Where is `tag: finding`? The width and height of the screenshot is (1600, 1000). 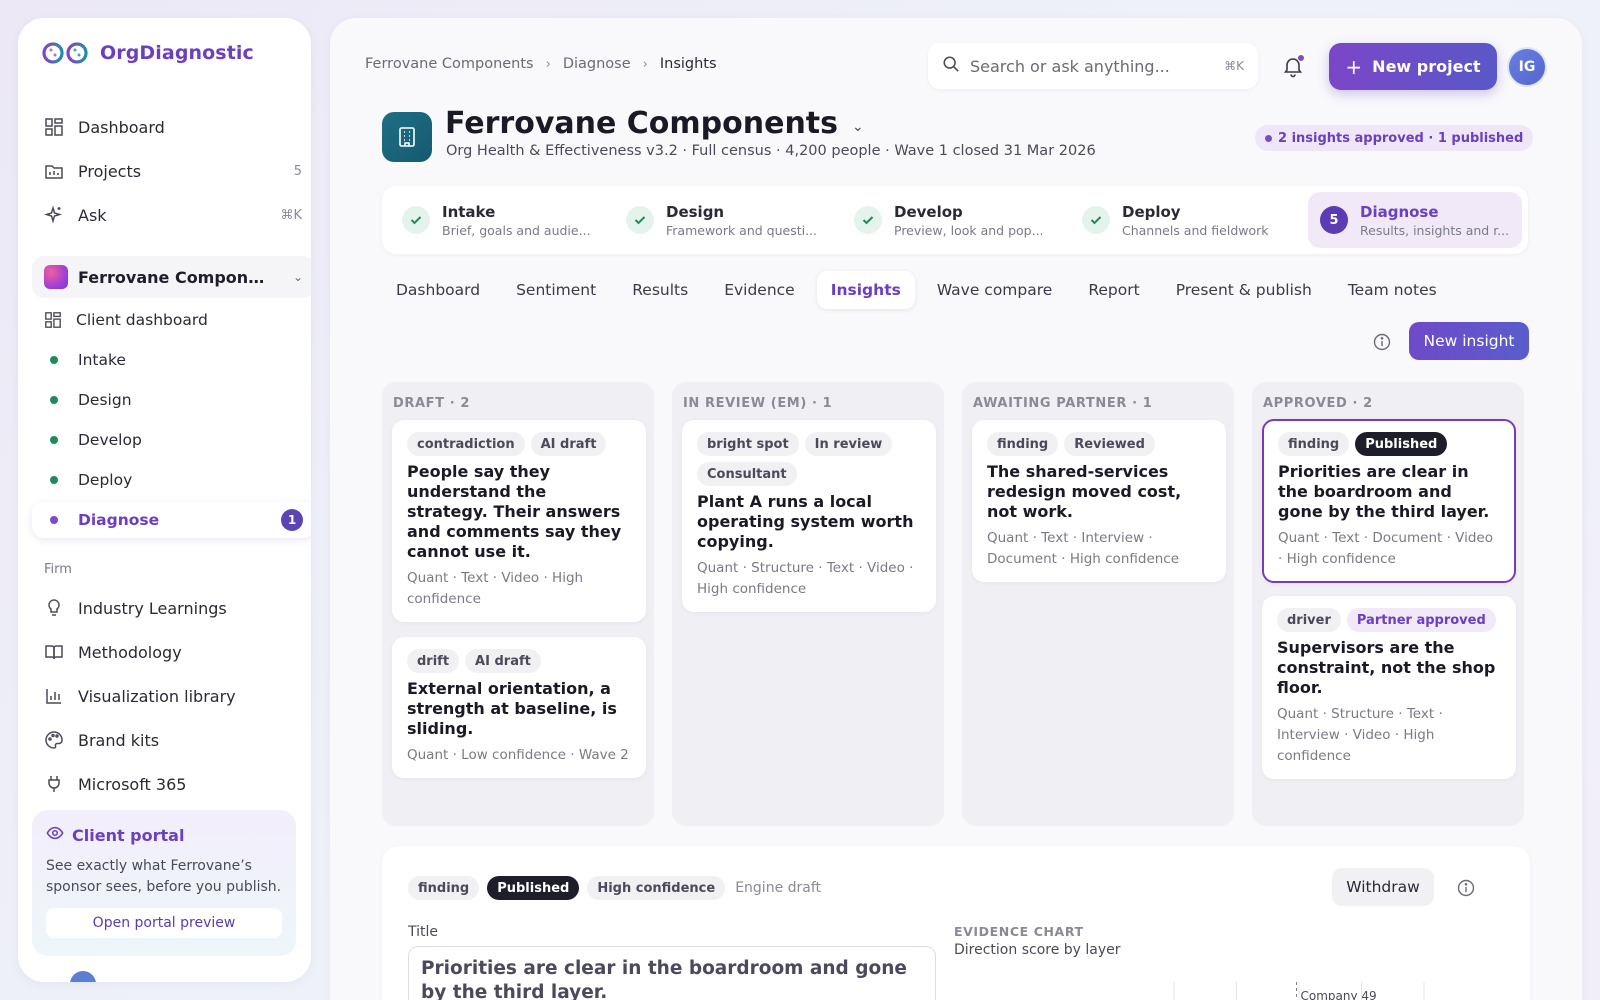
tag: finding is located at coordinates (1314, 444).